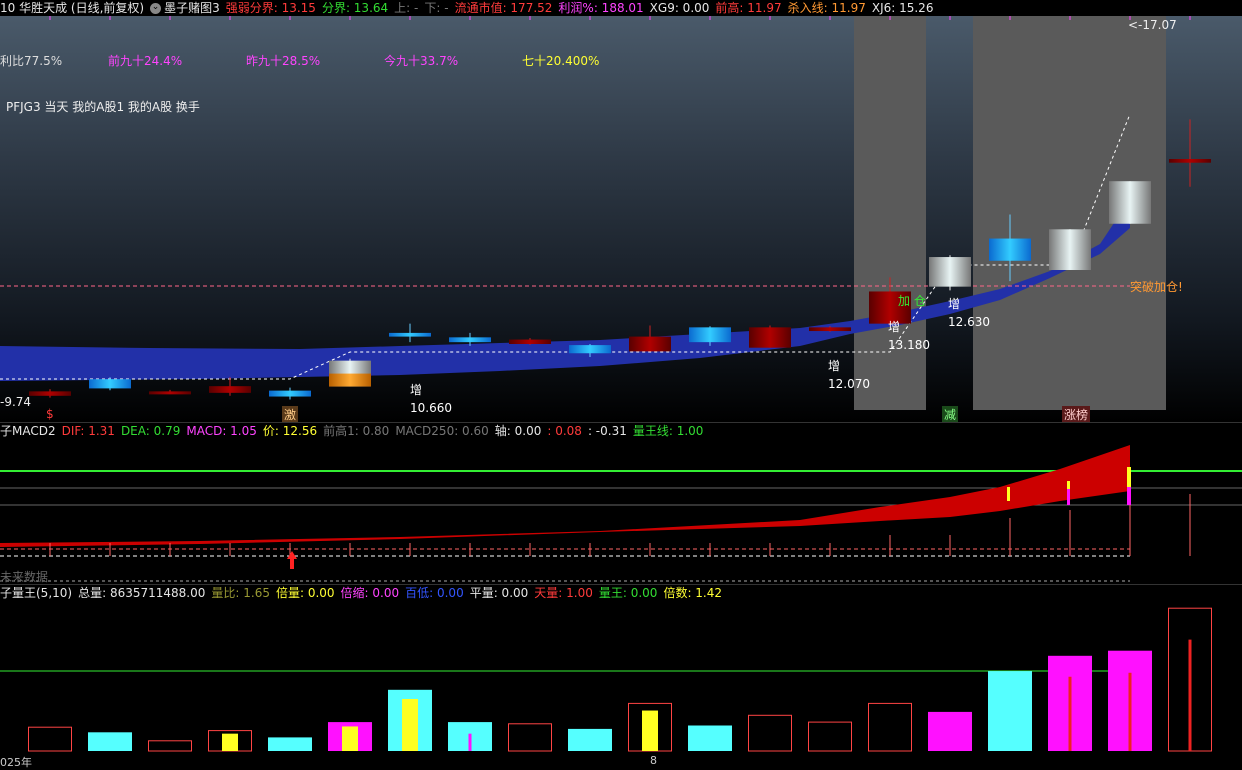 Image resolution: width=1242 pixels, height=770 pixels. I want to click on indicator-item: 量比: 1.65, so click(240, 593).